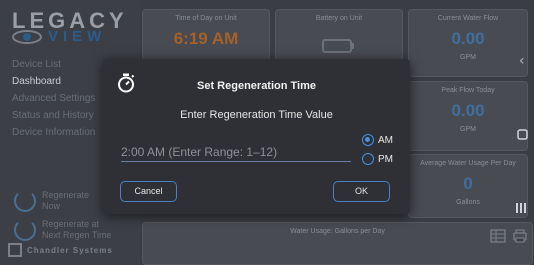 This screenshot has height=265, width=534. I want to click on card-peak-flow-unit: GPM, so click(468, 129).